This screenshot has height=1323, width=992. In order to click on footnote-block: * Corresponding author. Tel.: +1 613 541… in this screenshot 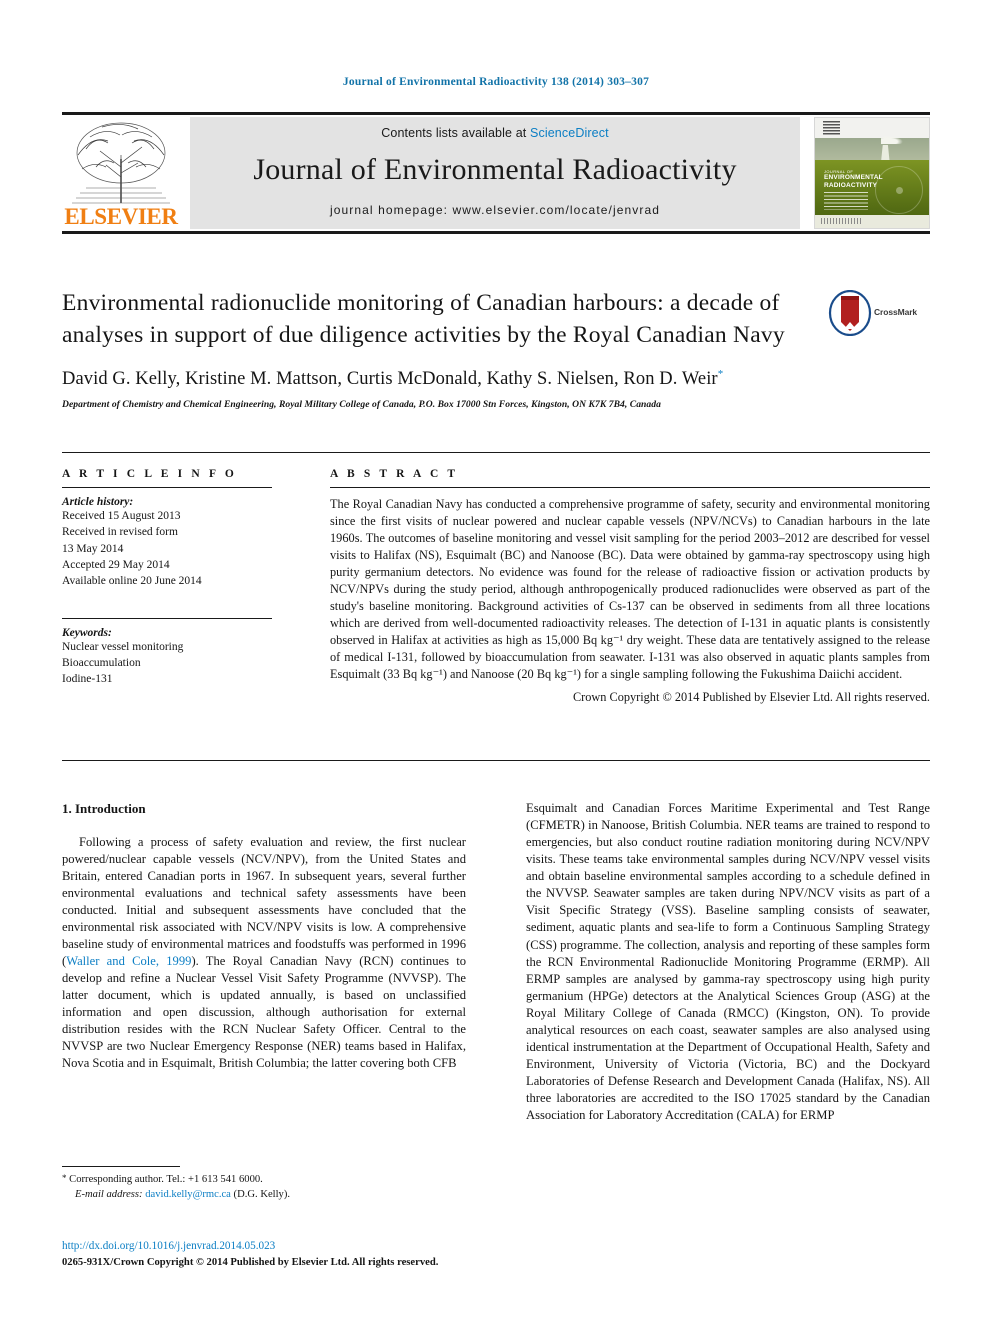, I will do `click(264, 1187)`.